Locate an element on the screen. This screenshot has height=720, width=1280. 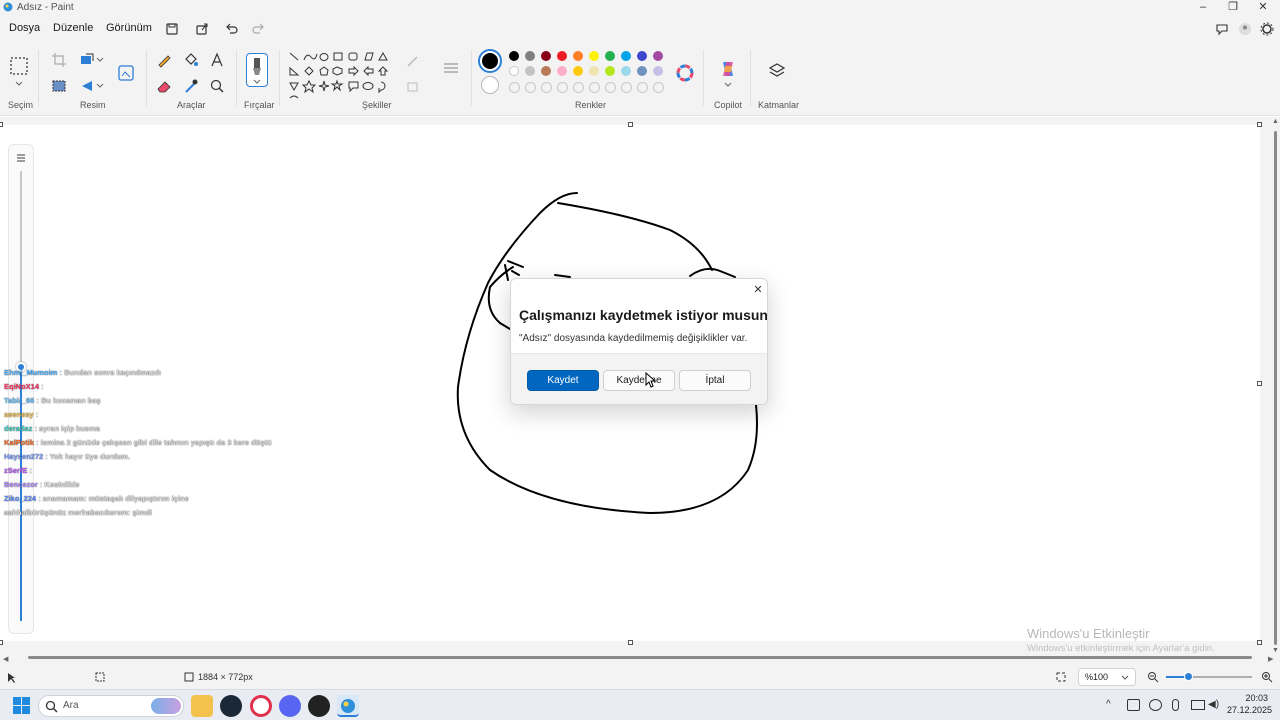
show-hidden-icons-chevron-icon: ^ is located at coordinates (1108, 704).